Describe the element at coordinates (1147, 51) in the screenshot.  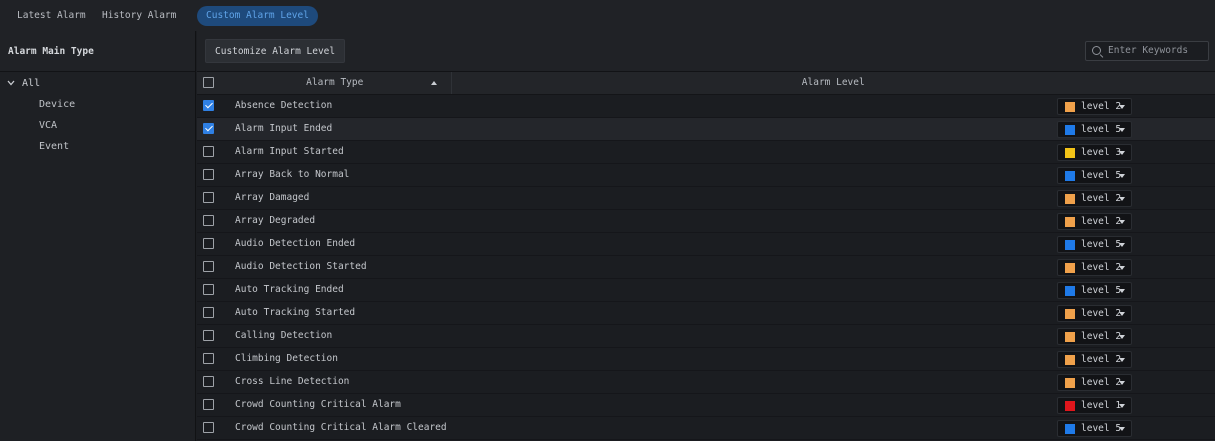
I see `search-input: Enter Keywords` at that location.